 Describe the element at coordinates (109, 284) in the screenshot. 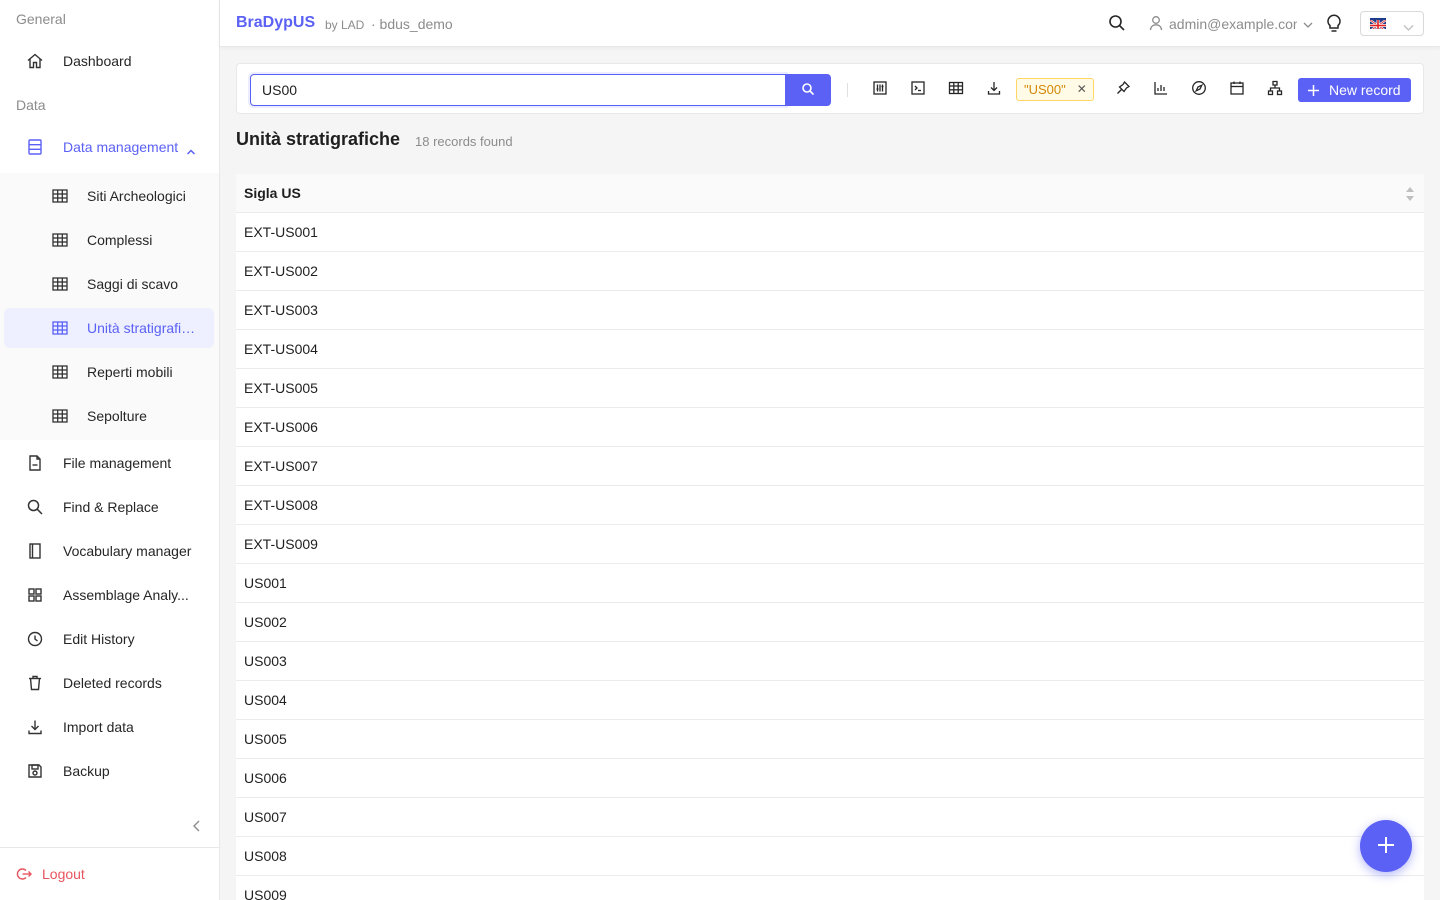

I see `sidebar-item-saggi-di-scavo: Saggi di scavo` at that location.